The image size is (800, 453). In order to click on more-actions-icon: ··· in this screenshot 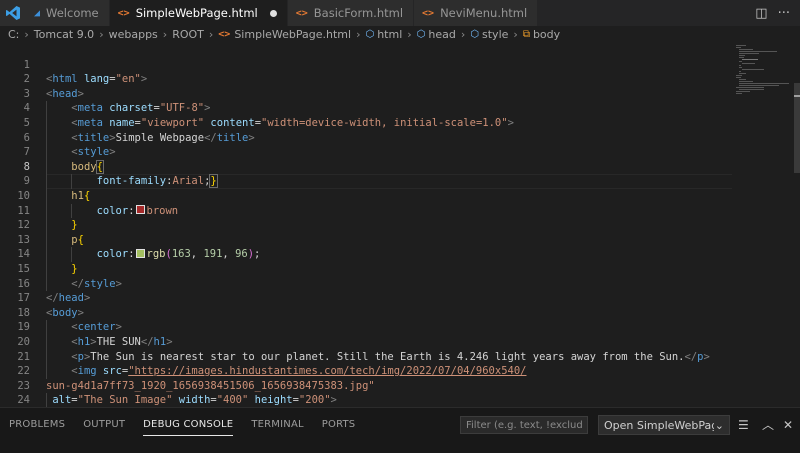, I will do `click(784, 13)`.